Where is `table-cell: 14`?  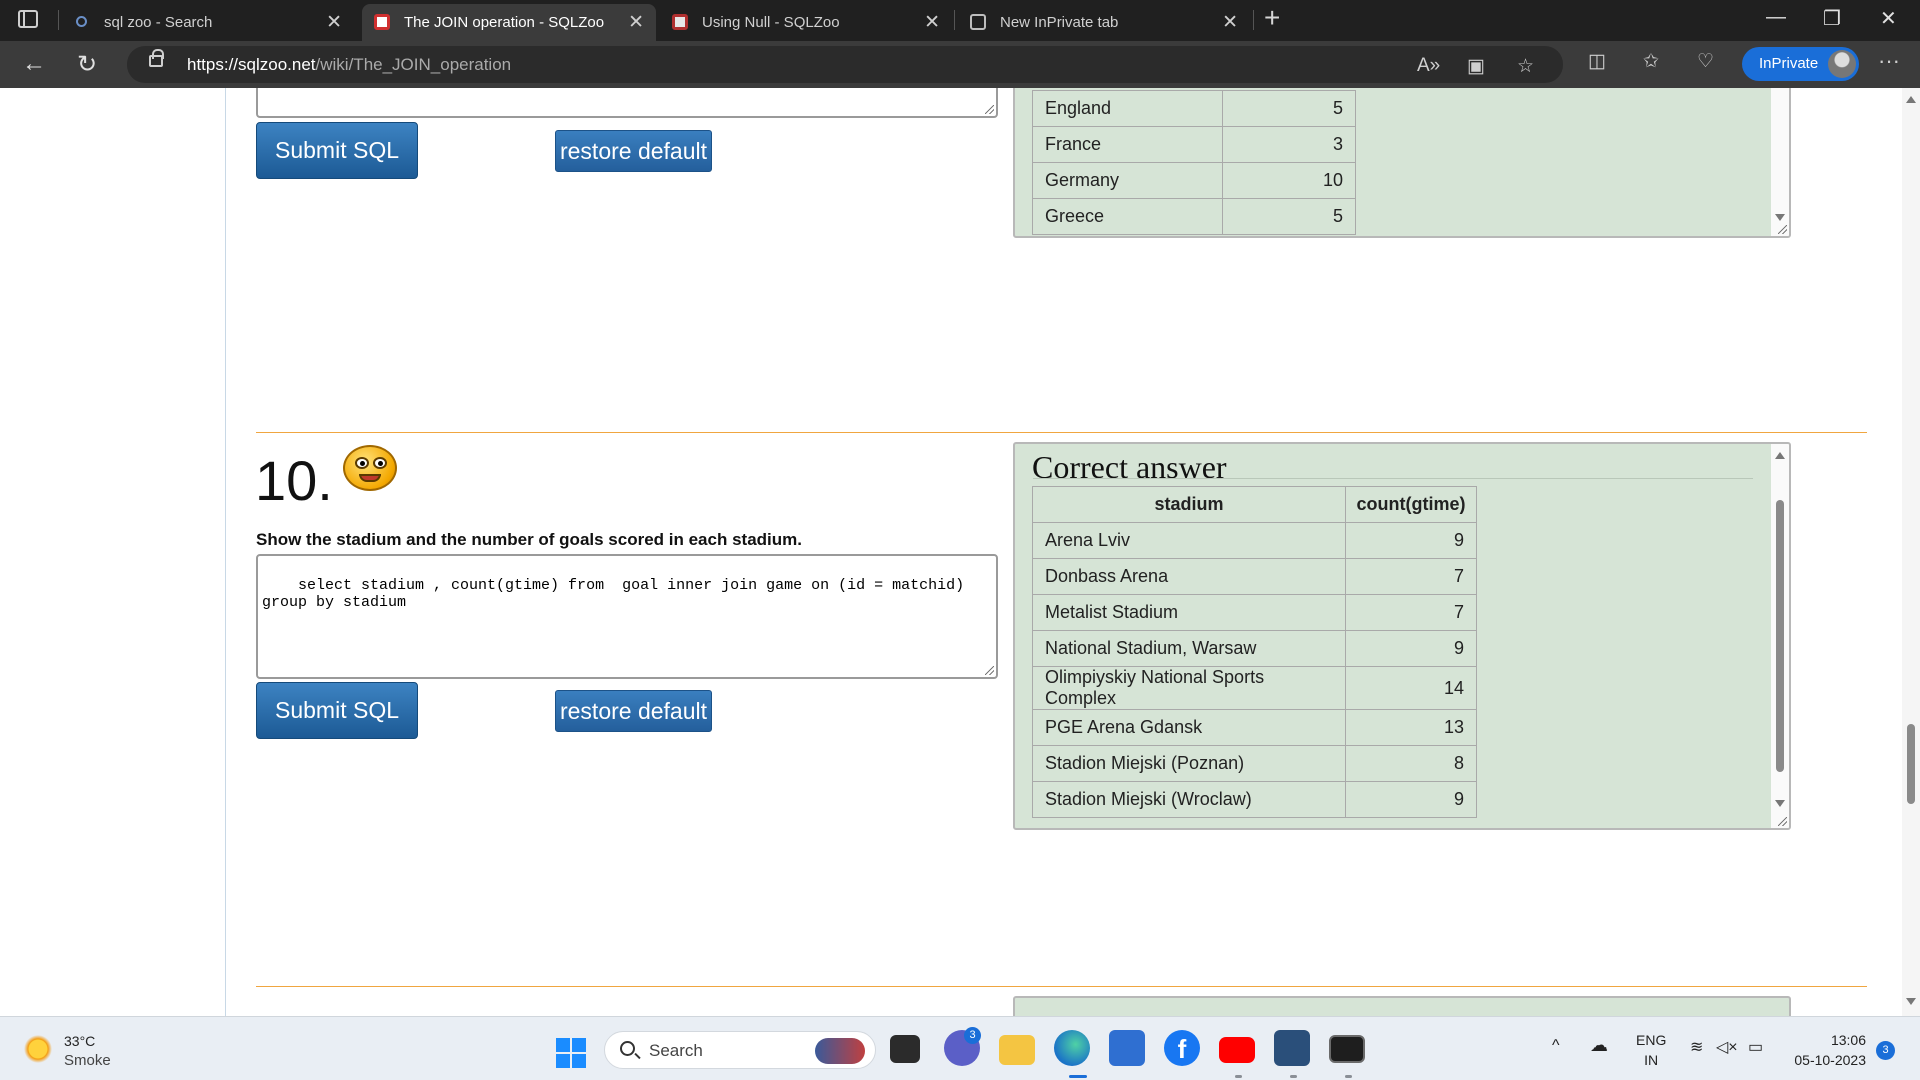 table-cell: 14 is located at coordinates (1411, 688).